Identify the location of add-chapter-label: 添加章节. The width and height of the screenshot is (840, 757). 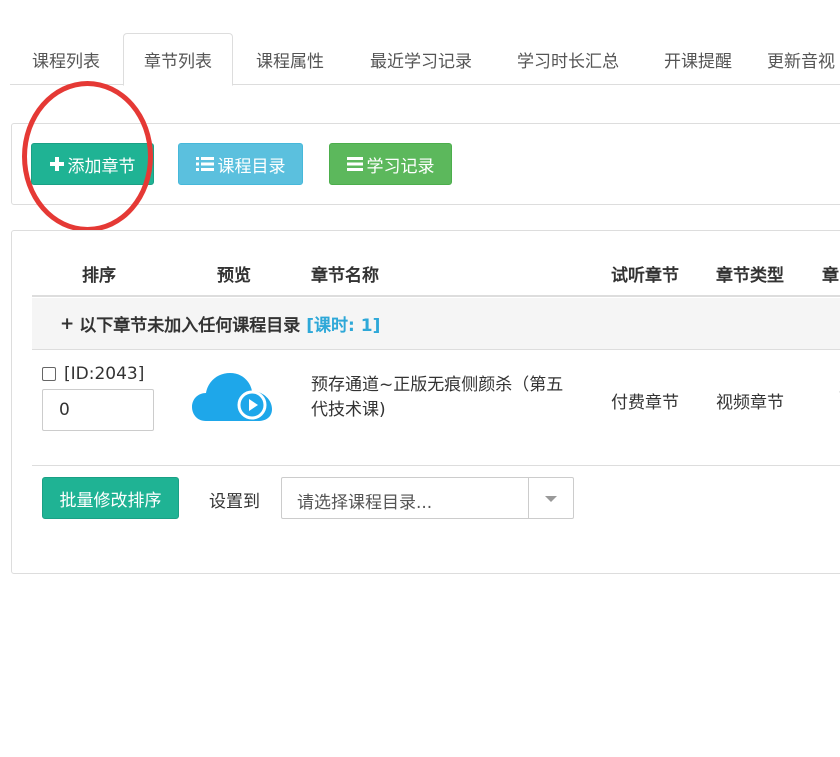
(101, 166).